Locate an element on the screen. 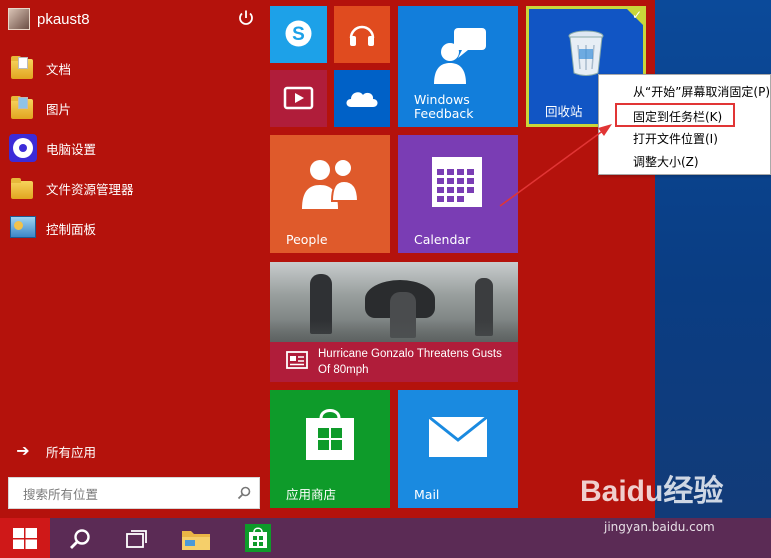 This screenshot has width=771, height=558. tile-store: 应用商店 is located at coordinates (330, 449).